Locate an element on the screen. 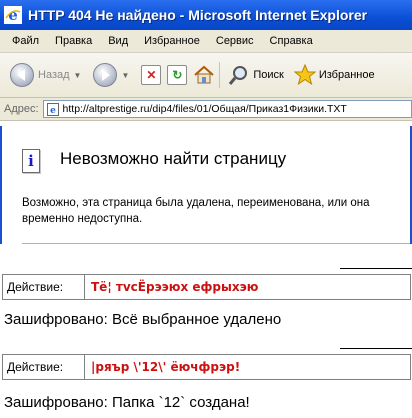 Image resolution: width=412 pixels, height=418 pixels. menu-edit: Правка is located at coordinates (73, 41).